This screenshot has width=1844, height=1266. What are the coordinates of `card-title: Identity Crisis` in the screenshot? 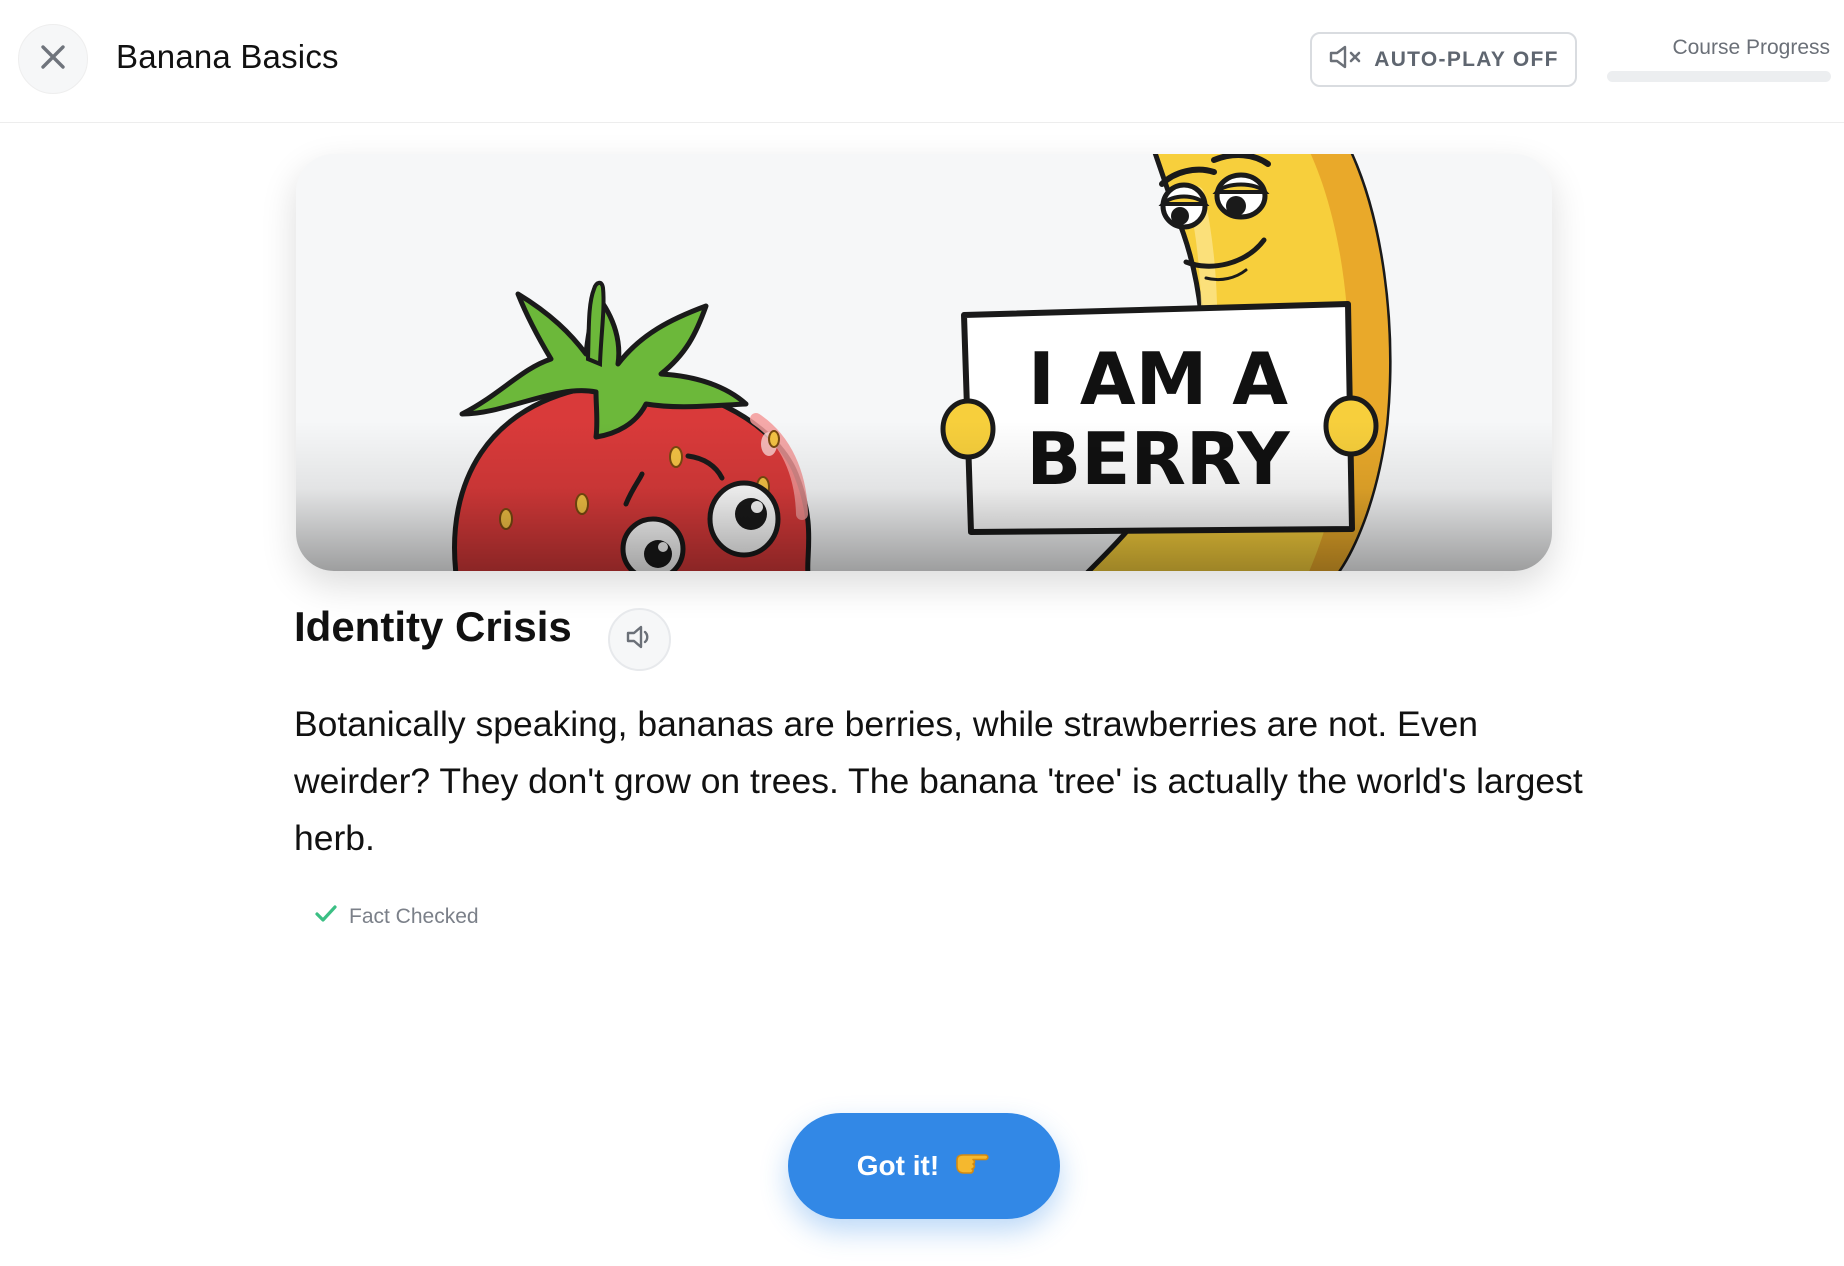 It's located at (433, 626).